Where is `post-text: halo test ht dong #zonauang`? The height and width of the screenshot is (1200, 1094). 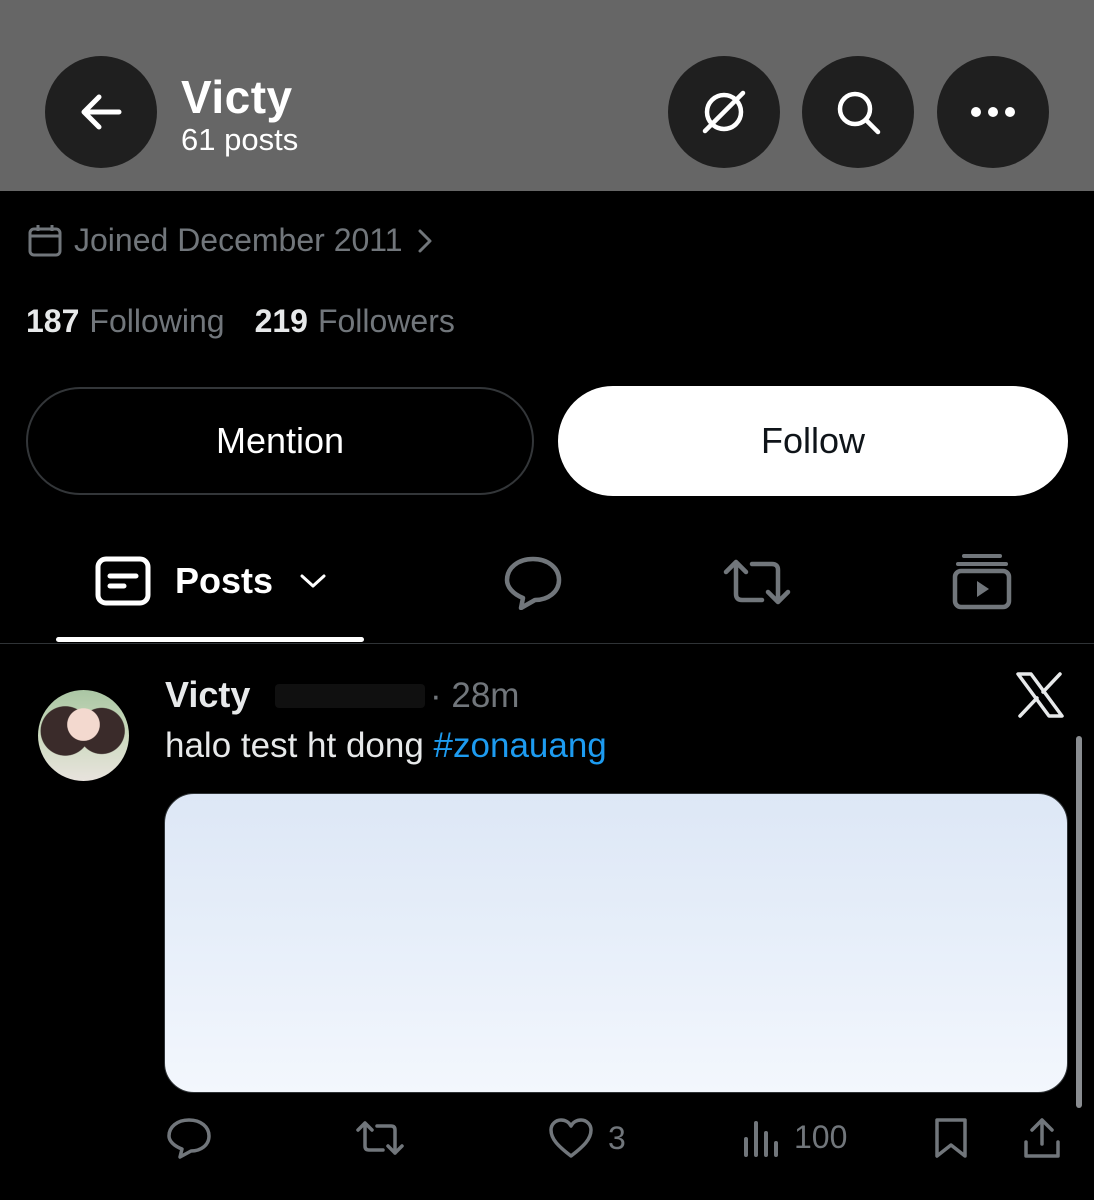 post-text: halo test ht dong #zonauang is located at coordinates (386, 746).